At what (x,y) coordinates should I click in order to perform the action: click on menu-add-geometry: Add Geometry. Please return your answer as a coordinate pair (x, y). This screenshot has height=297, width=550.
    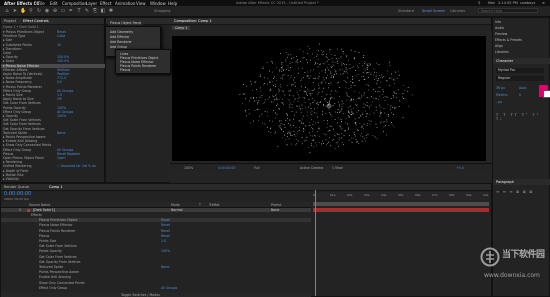
    Looking at the image, I should click on (121, 32).